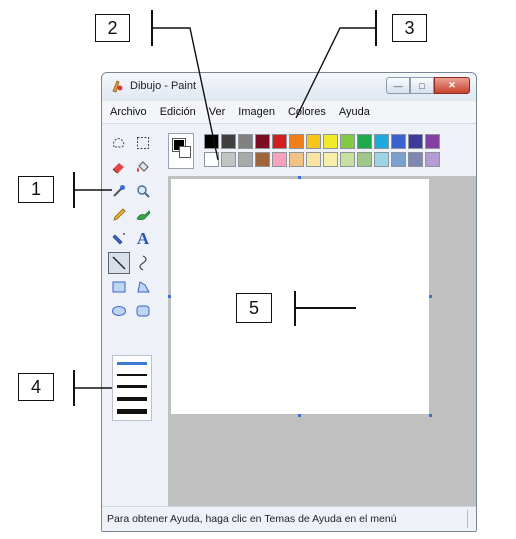  I want to click on callout-4-tick, so click(74, 388).